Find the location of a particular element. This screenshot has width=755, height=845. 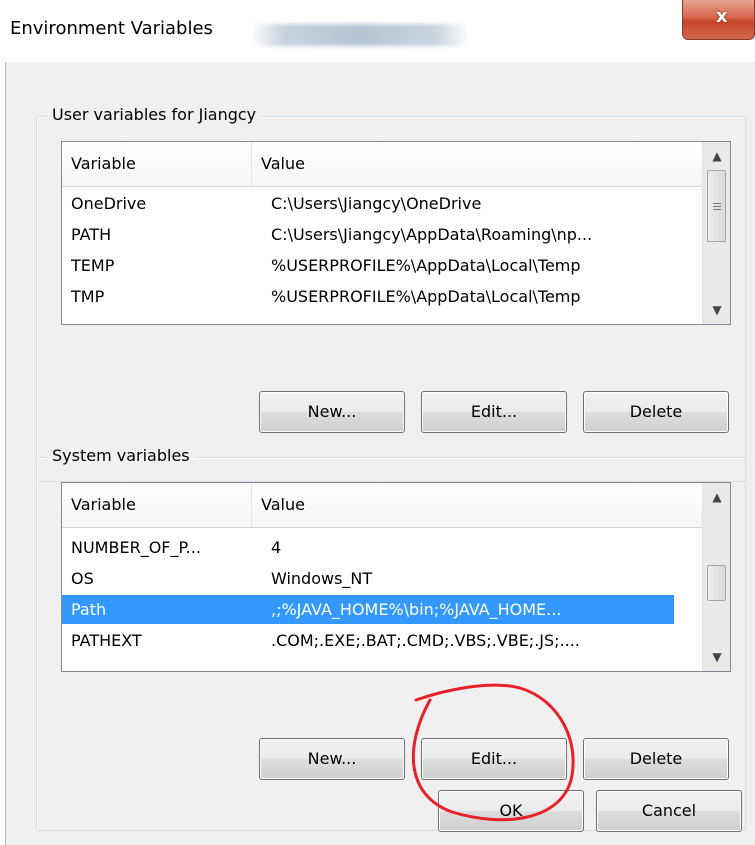

system-list-scrollbar: ▲ ▼ is located at coordinates (716, 577).